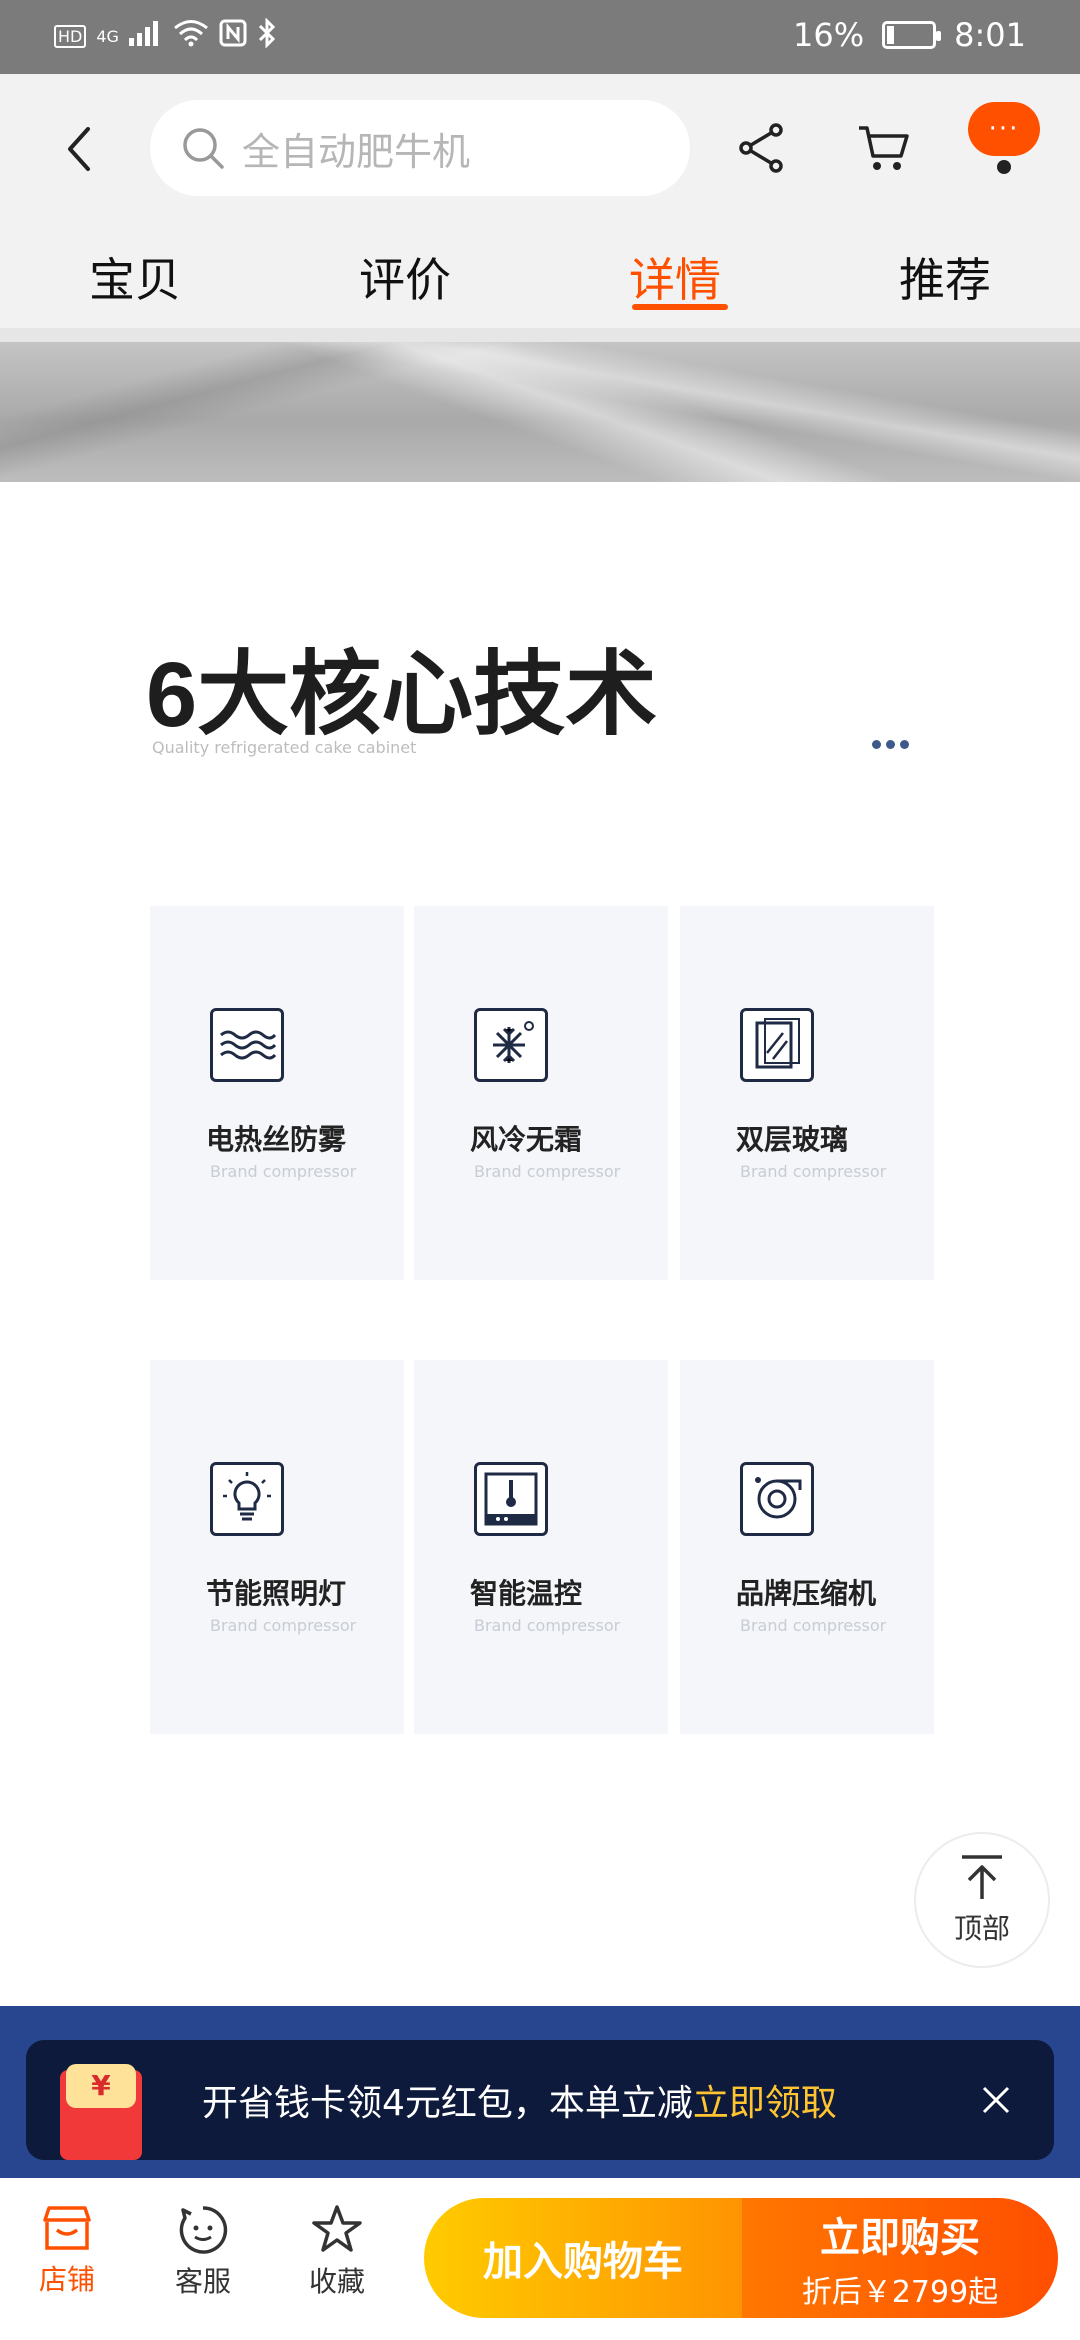 The image size is (1080, 2340). I want to click on promo-banner: ¥ 开省钱卡领4元红包，本单立减立即领取, so click(540, 2100).